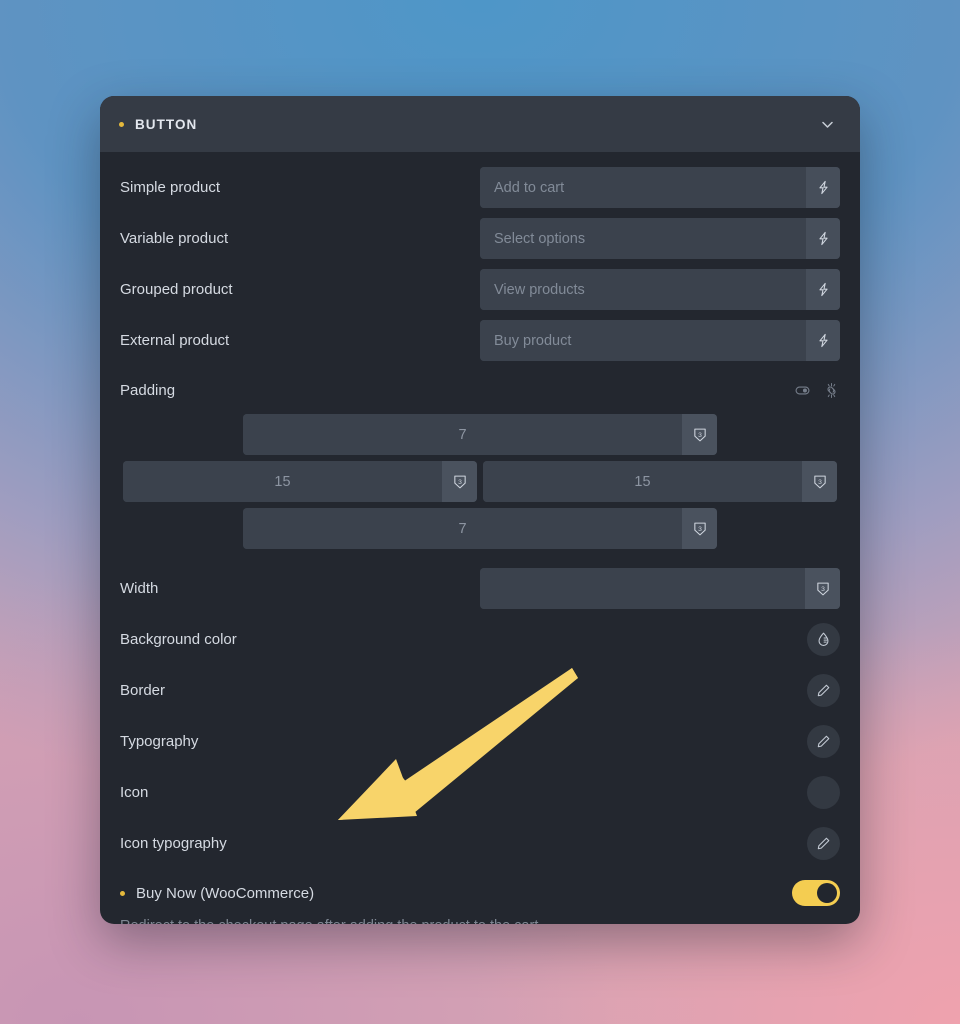  Describe the element at coordinates (139, 588) in the screenshot. I see `width-label: Width` at that location.